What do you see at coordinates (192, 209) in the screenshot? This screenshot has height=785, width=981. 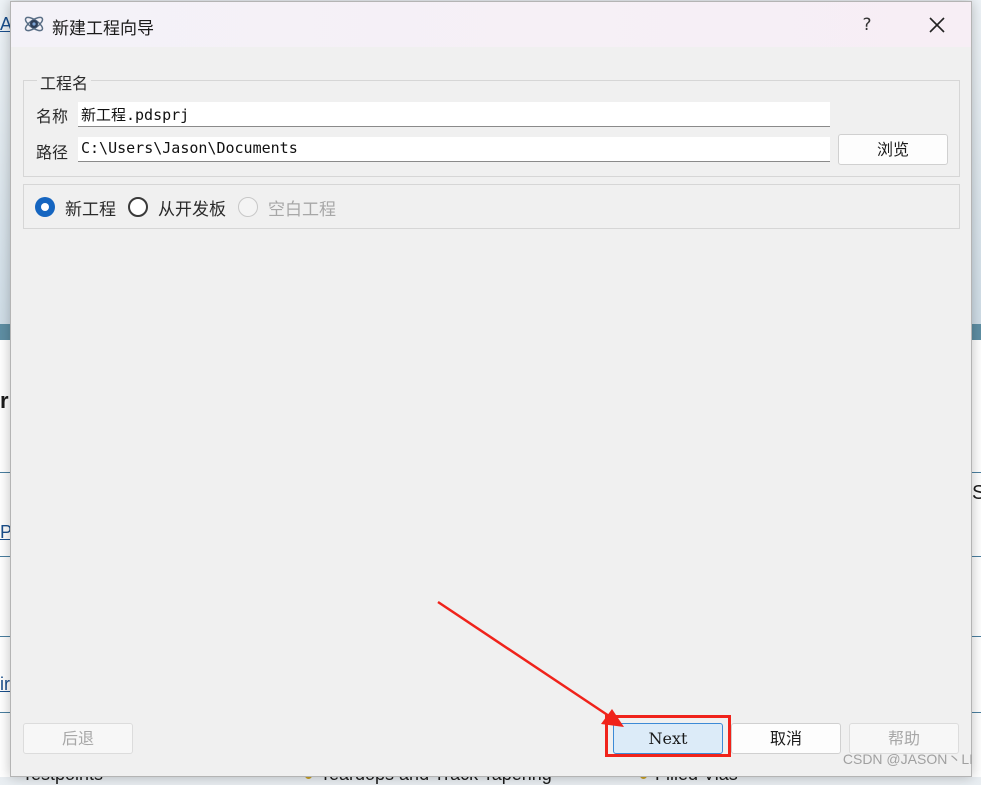 I see `radio-label: 从开发板` at bounding box center [192, 209].